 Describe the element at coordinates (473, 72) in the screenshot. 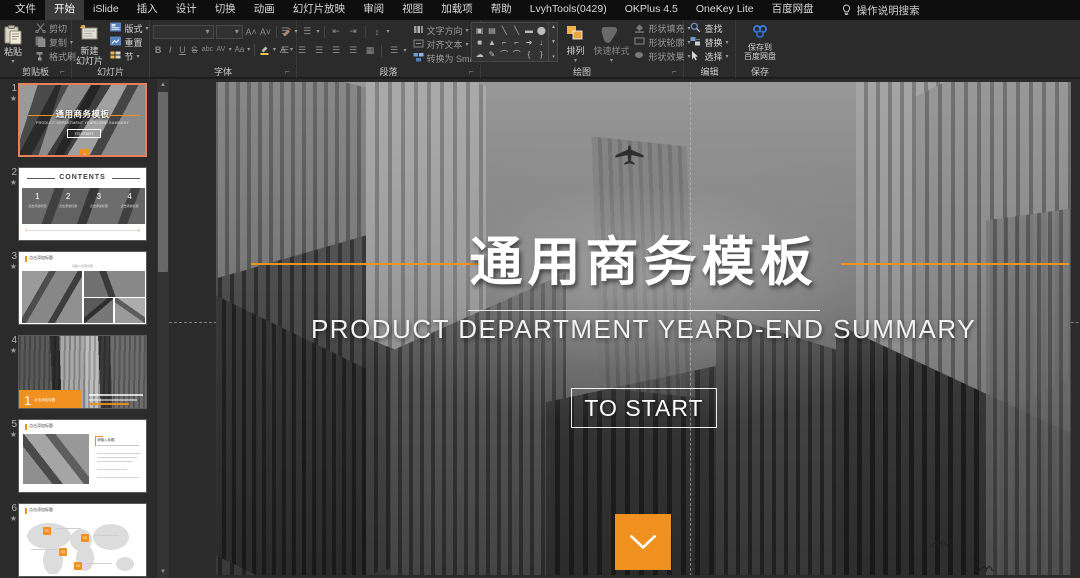

I see `paragraph-dialog-launcher: ⌐` at that location.